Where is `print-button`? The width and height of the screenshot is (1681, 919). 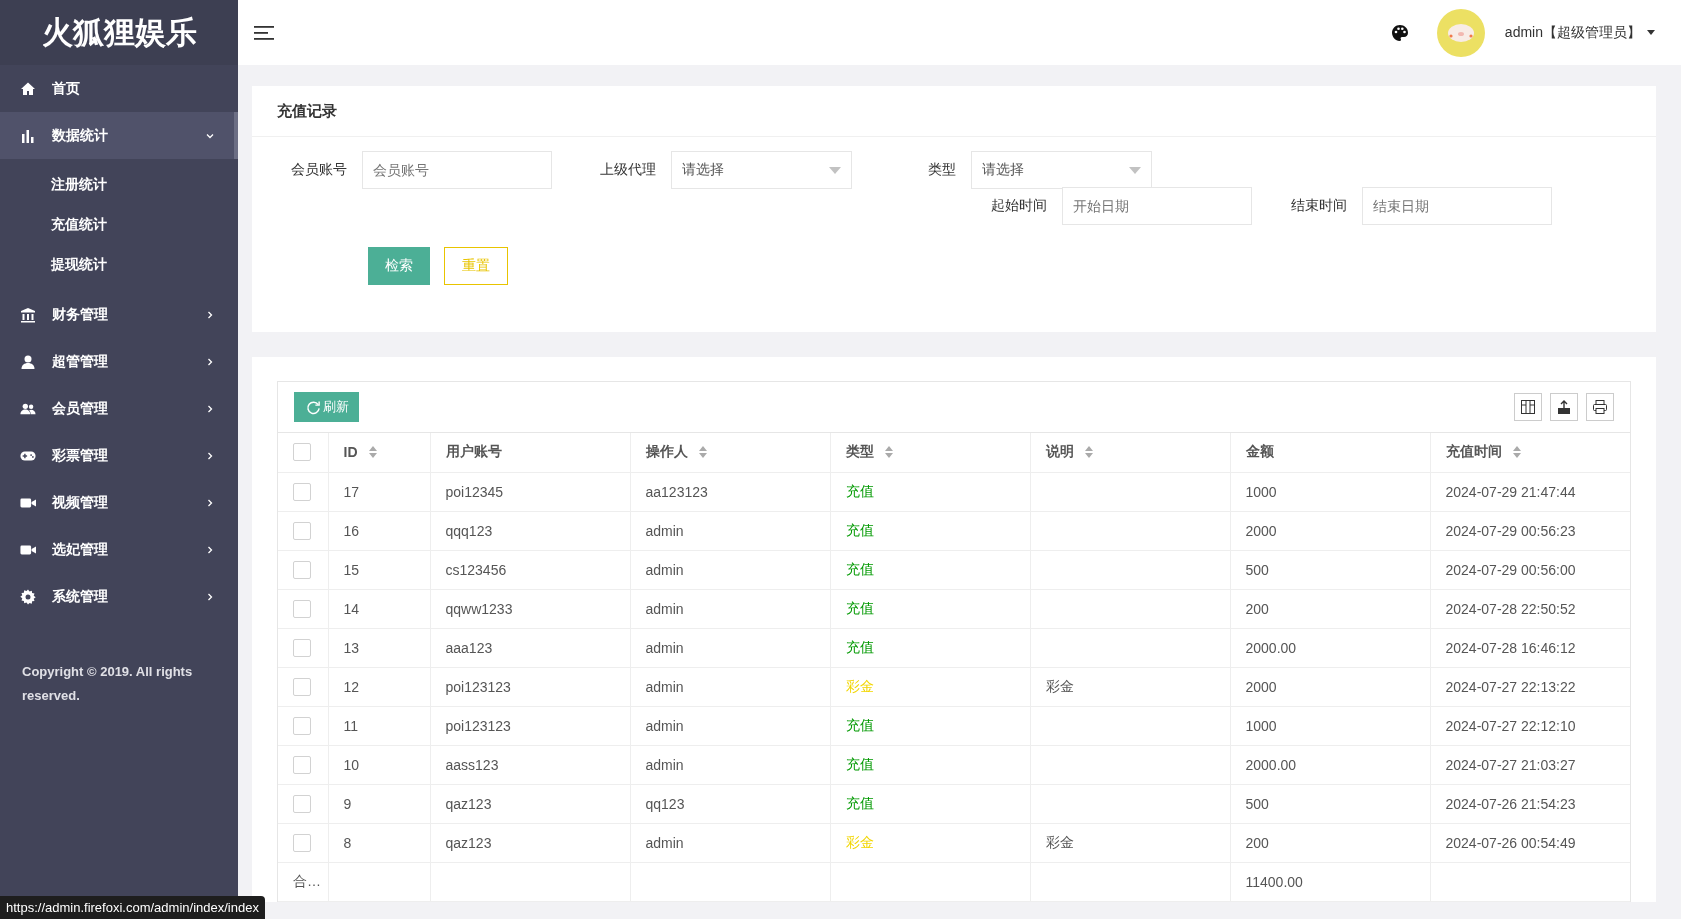 print-button is located at coordinates (1600, 407).